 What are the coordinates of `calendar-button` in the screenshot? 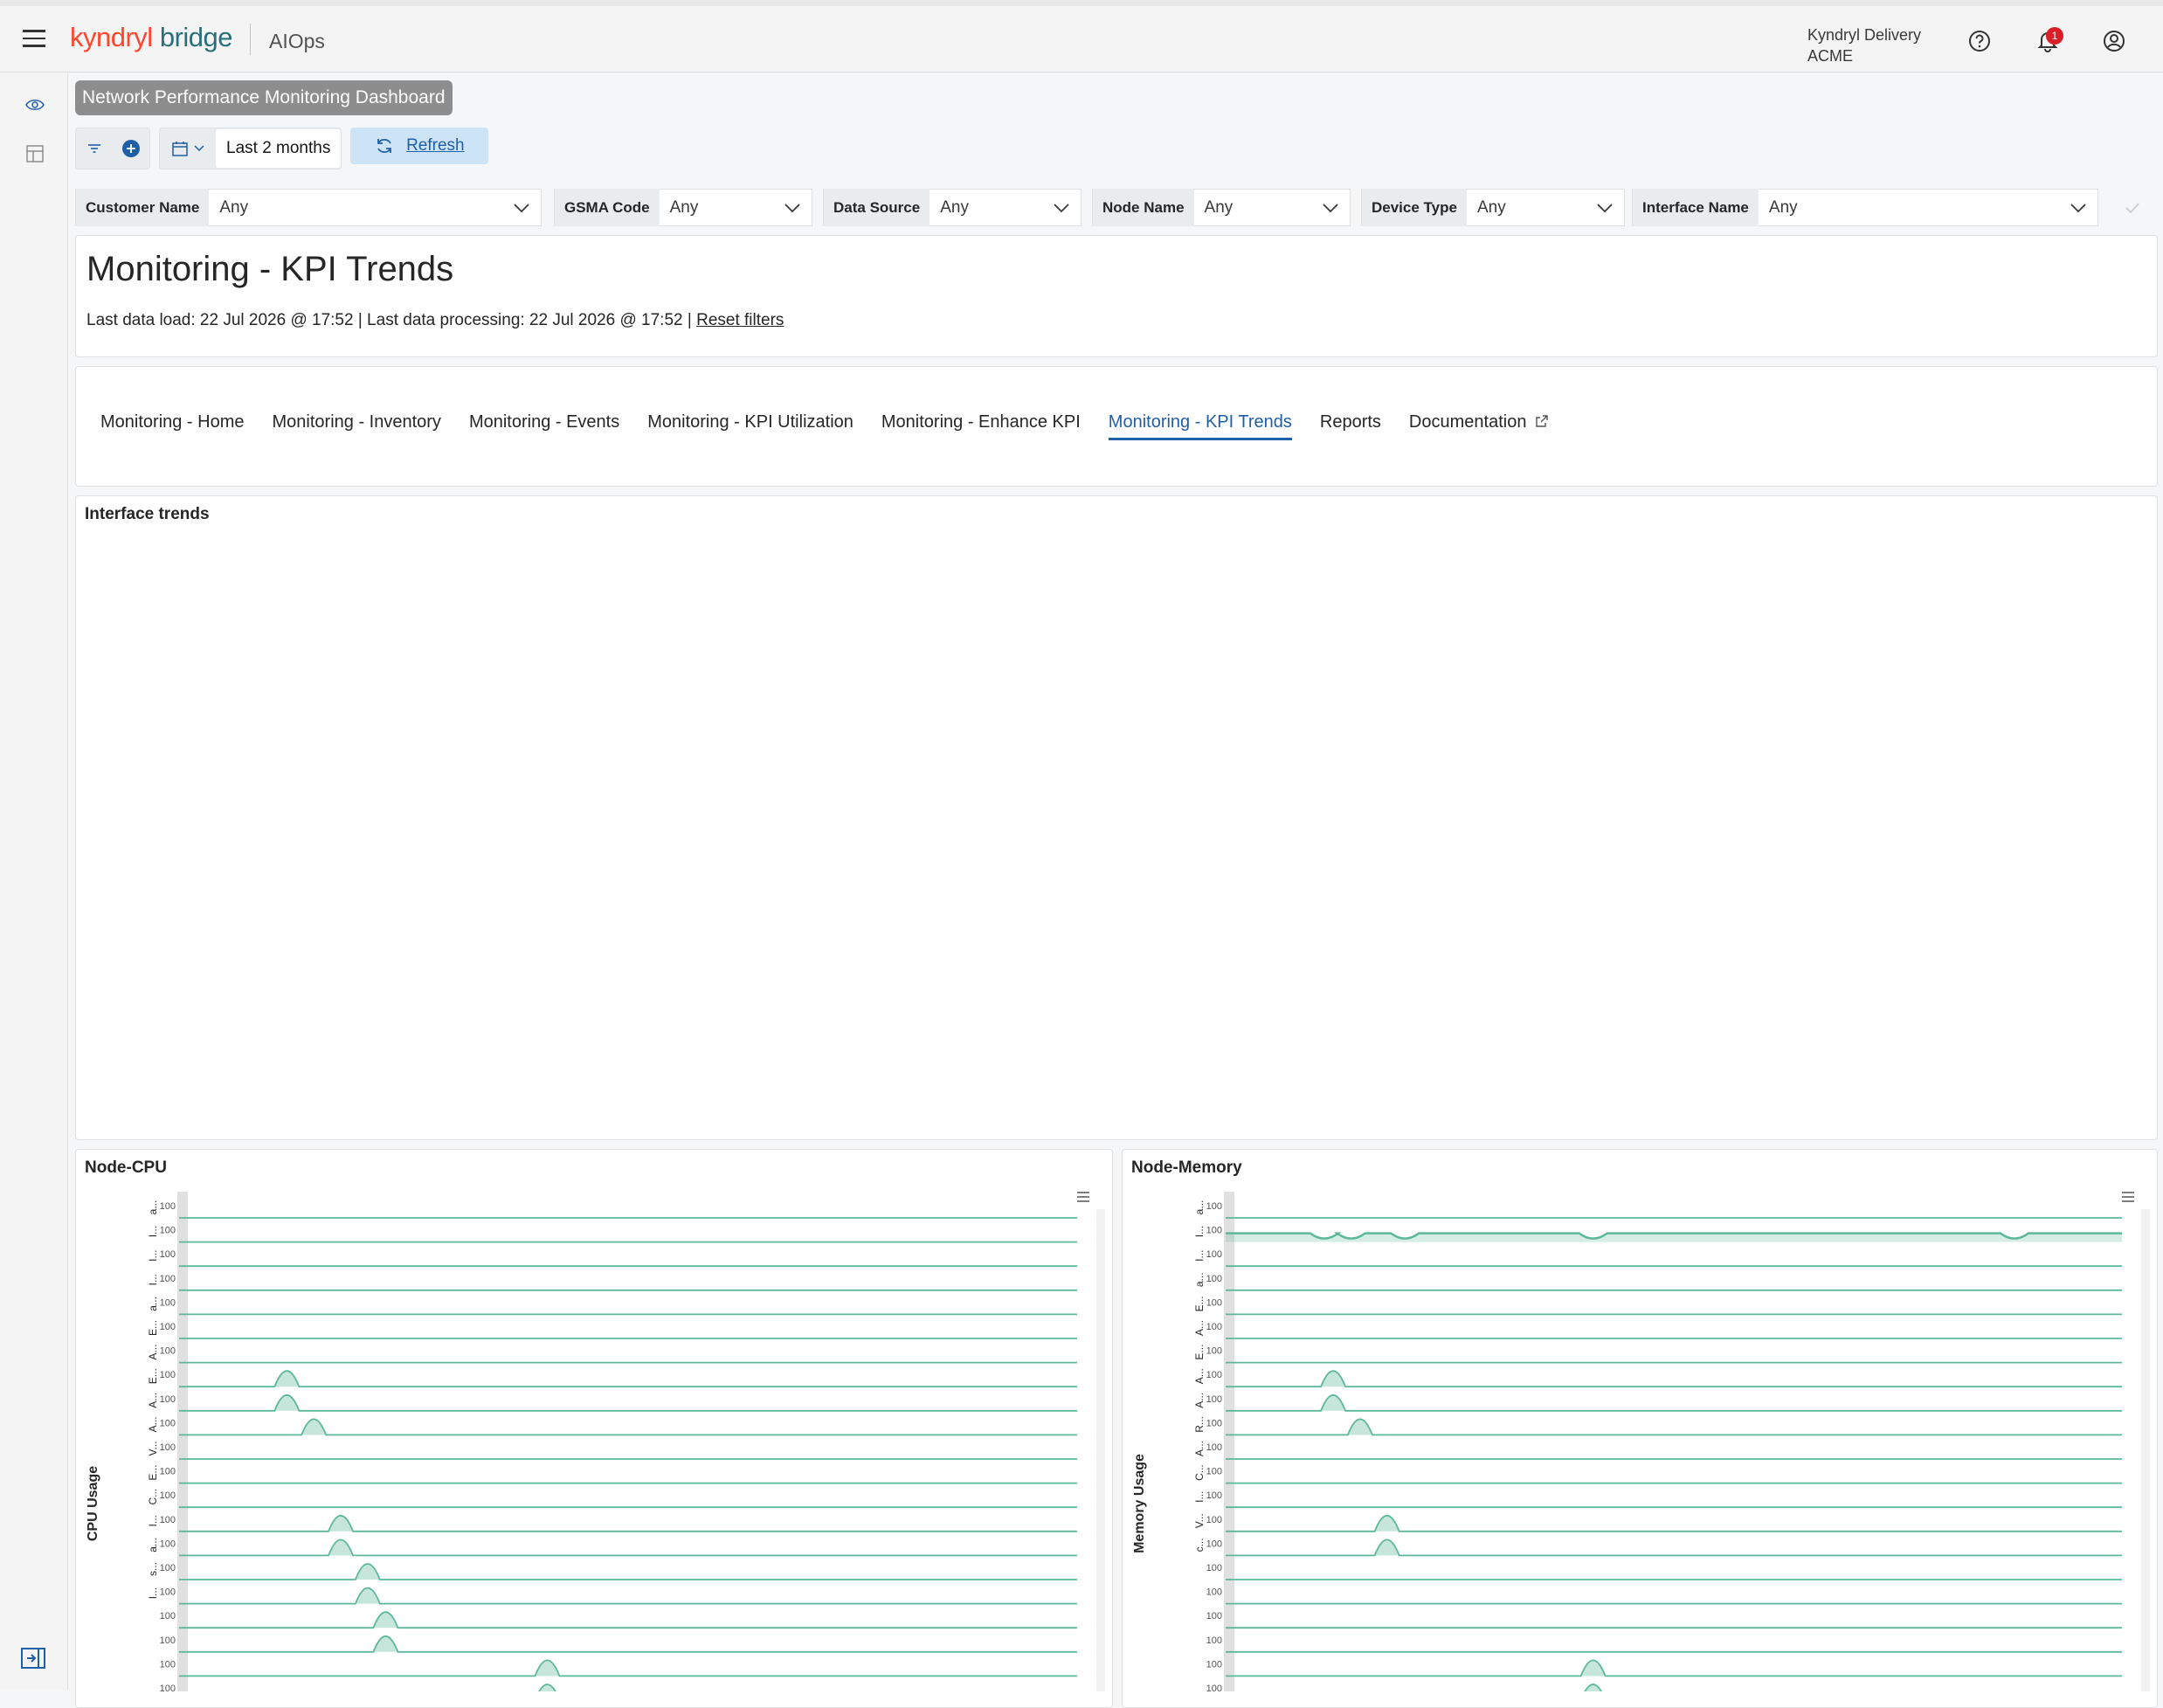 It's located at (188, 149).